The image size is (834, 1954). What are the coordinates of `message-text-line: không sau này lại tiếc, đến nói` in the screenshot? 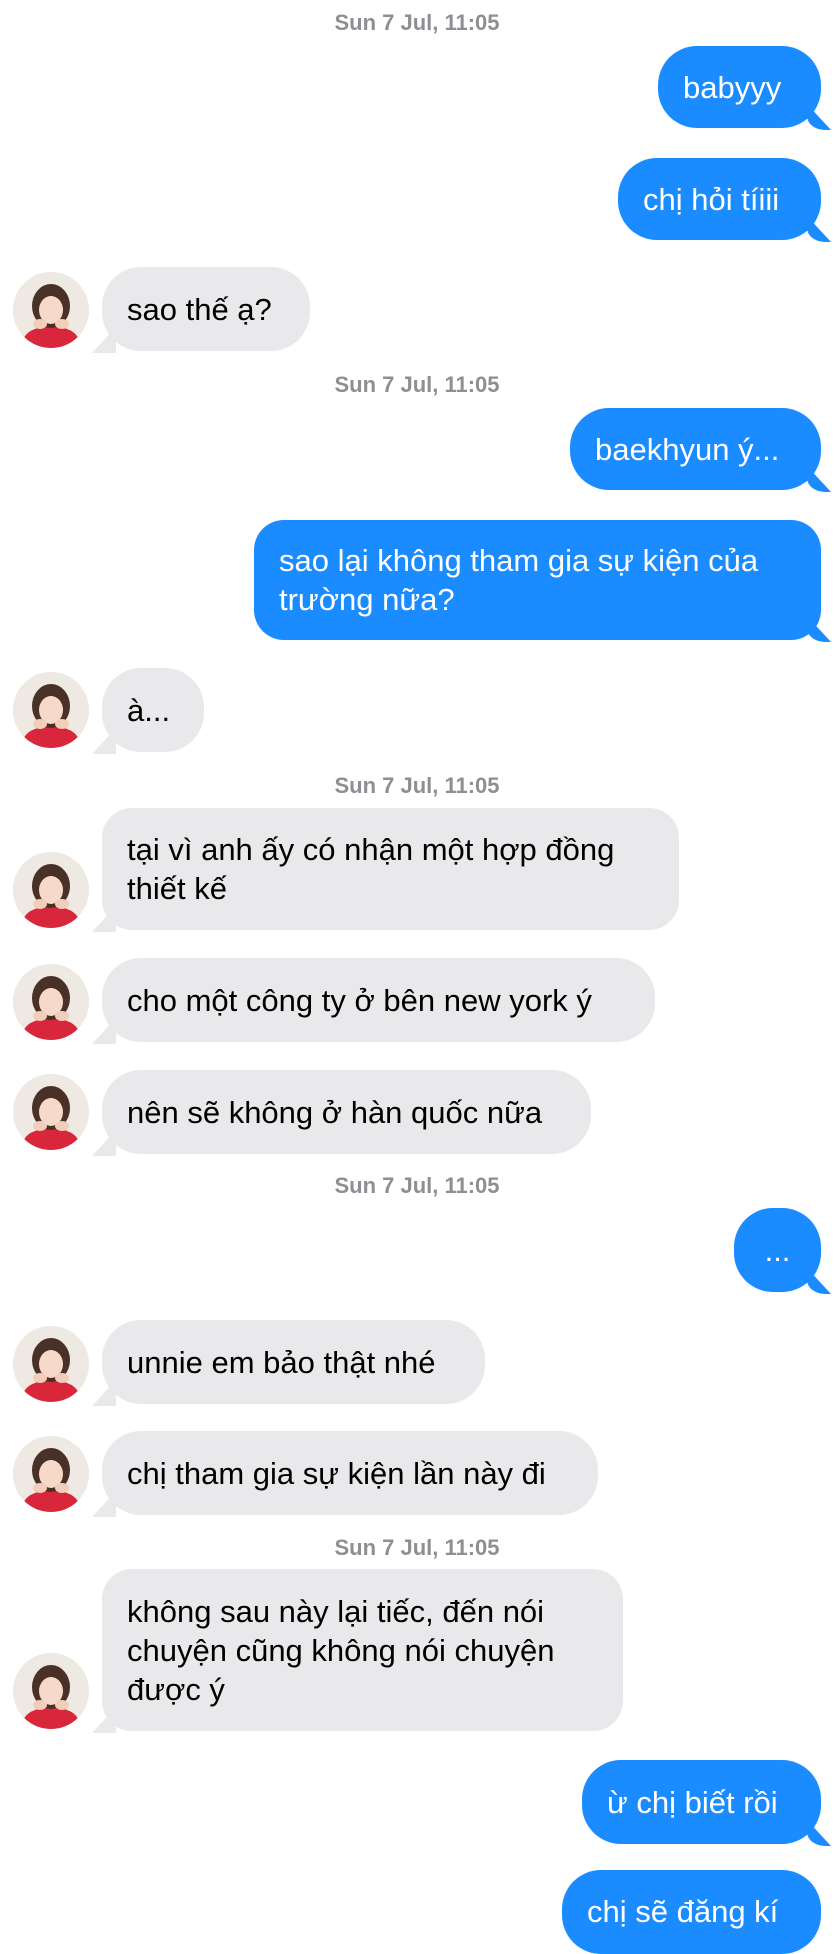 It's located at (336, 1611).